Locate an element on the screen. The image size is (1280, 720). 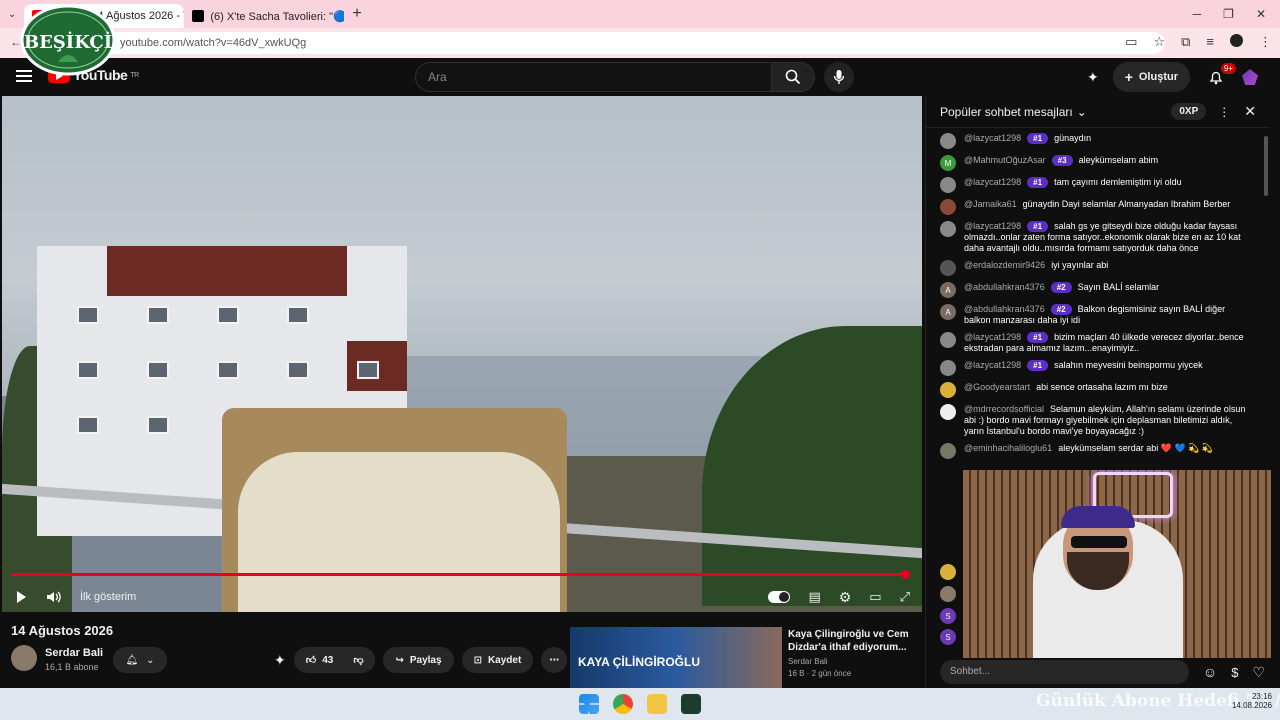
voice-search-button is located at coordinates (839, 77).